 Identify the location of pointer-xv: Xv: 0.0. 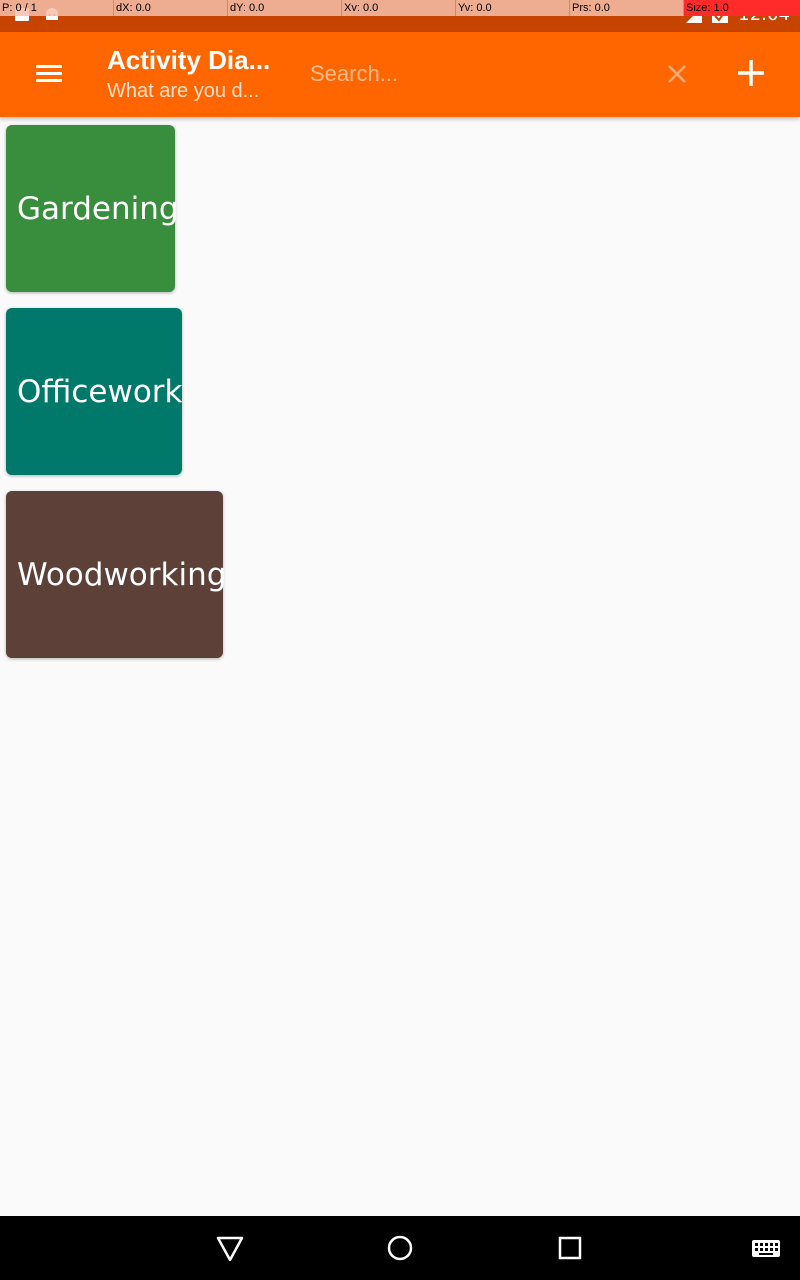
(399, 8).